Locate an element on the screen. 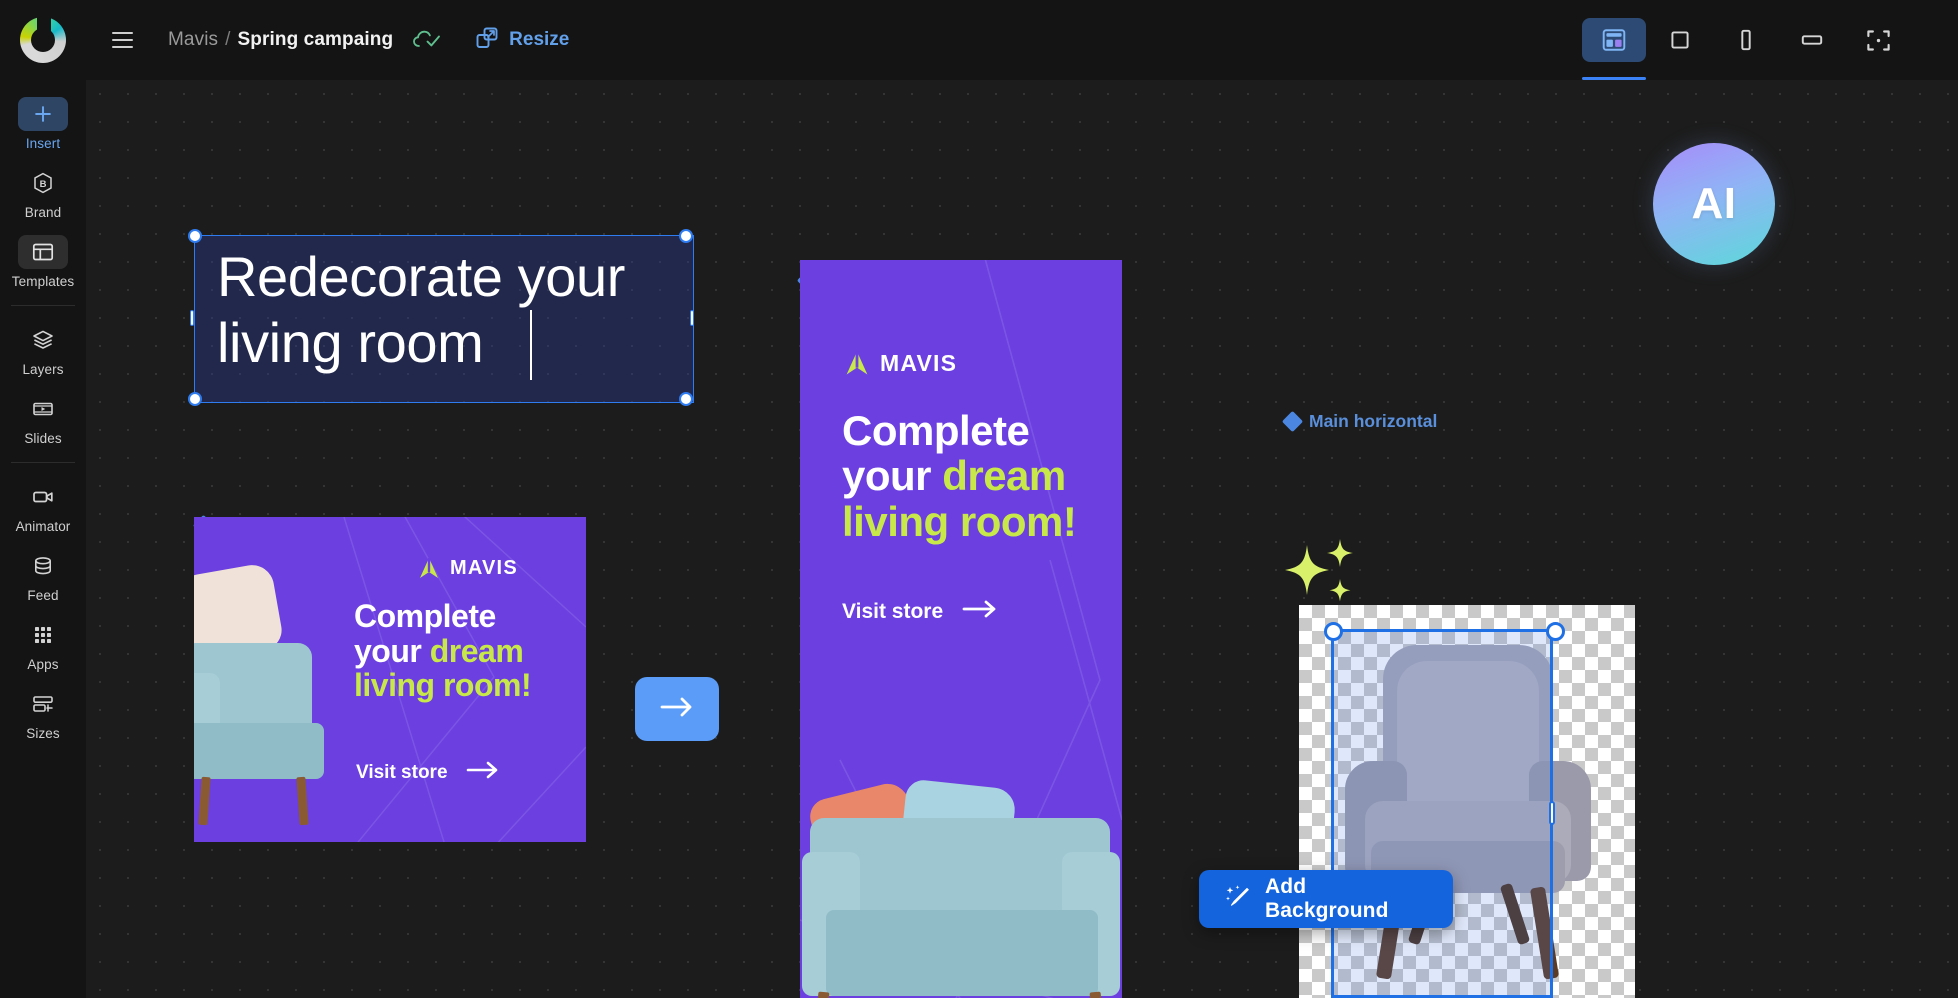  video-camera-icon is located at coordinates (43, 497).